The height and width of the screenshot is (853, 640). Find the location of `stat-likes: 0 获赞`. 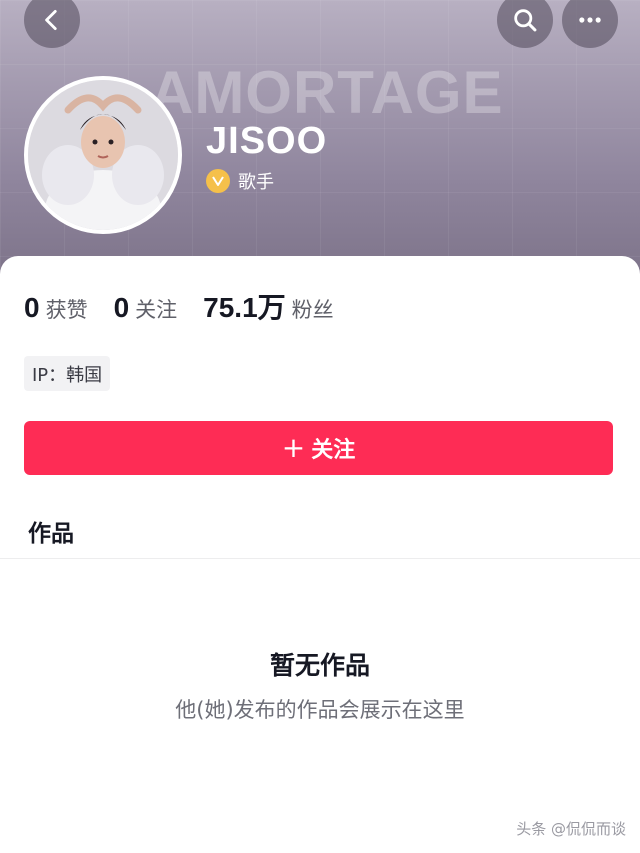

stat-likes: 0 获赞 is located at coordinates (56, 308).